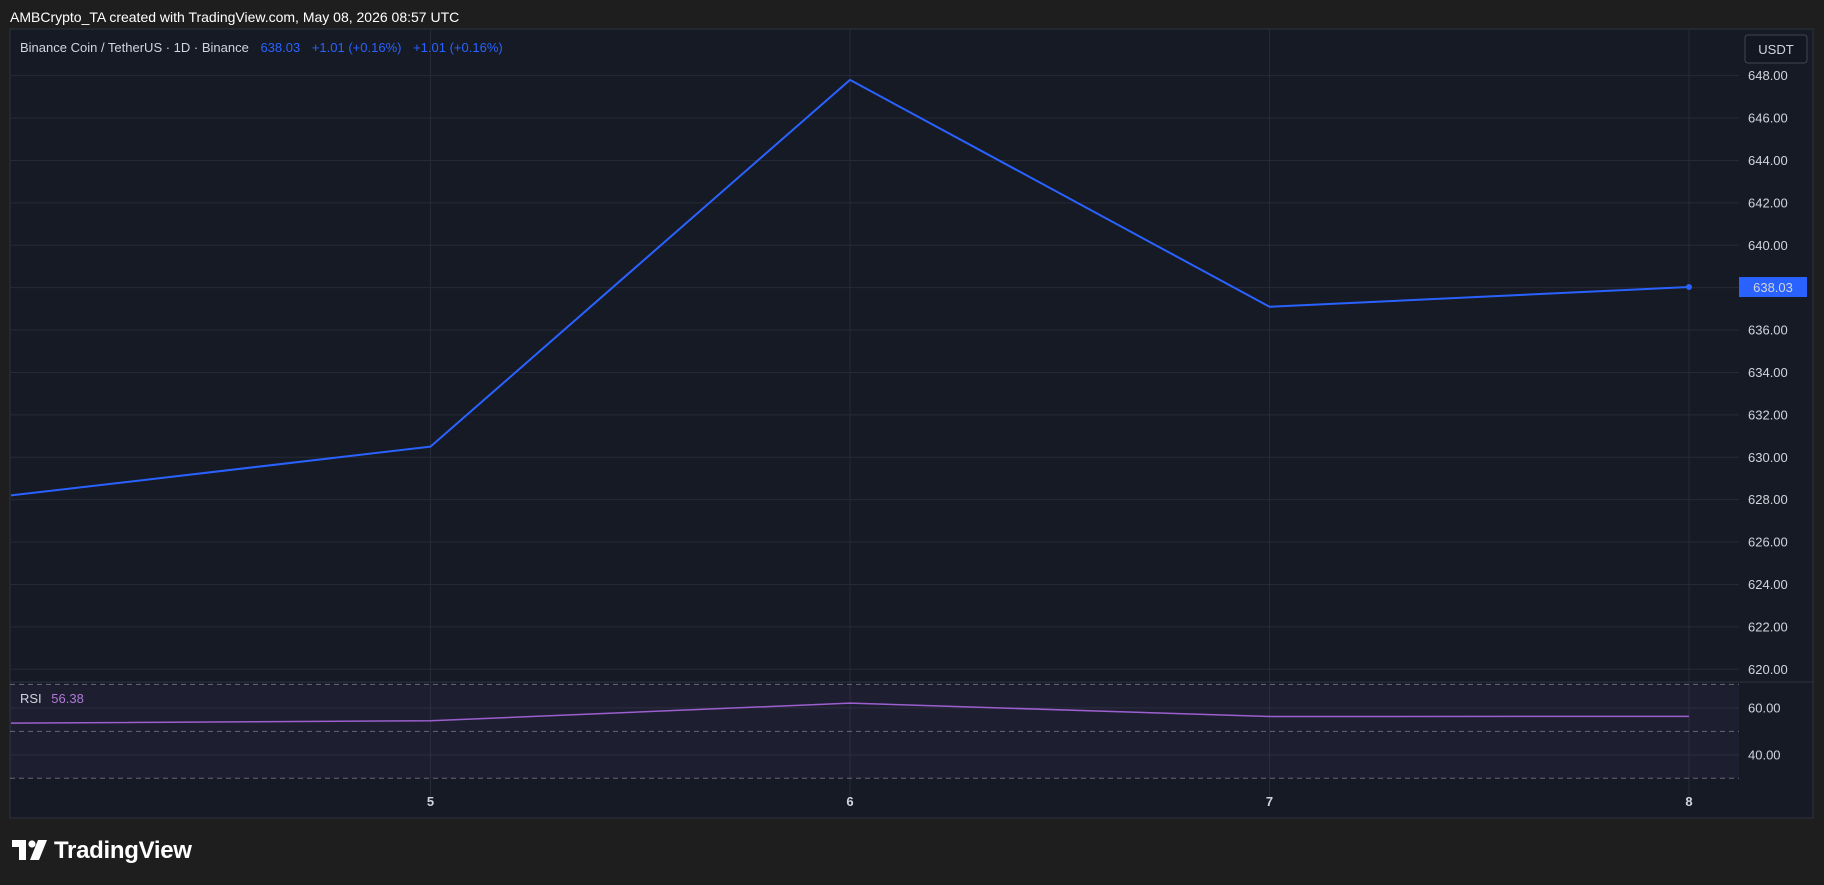 The width and height of the screenshot is (1824, 885). I want to click on price-tick-label: 622.00, so click(1768, 626).